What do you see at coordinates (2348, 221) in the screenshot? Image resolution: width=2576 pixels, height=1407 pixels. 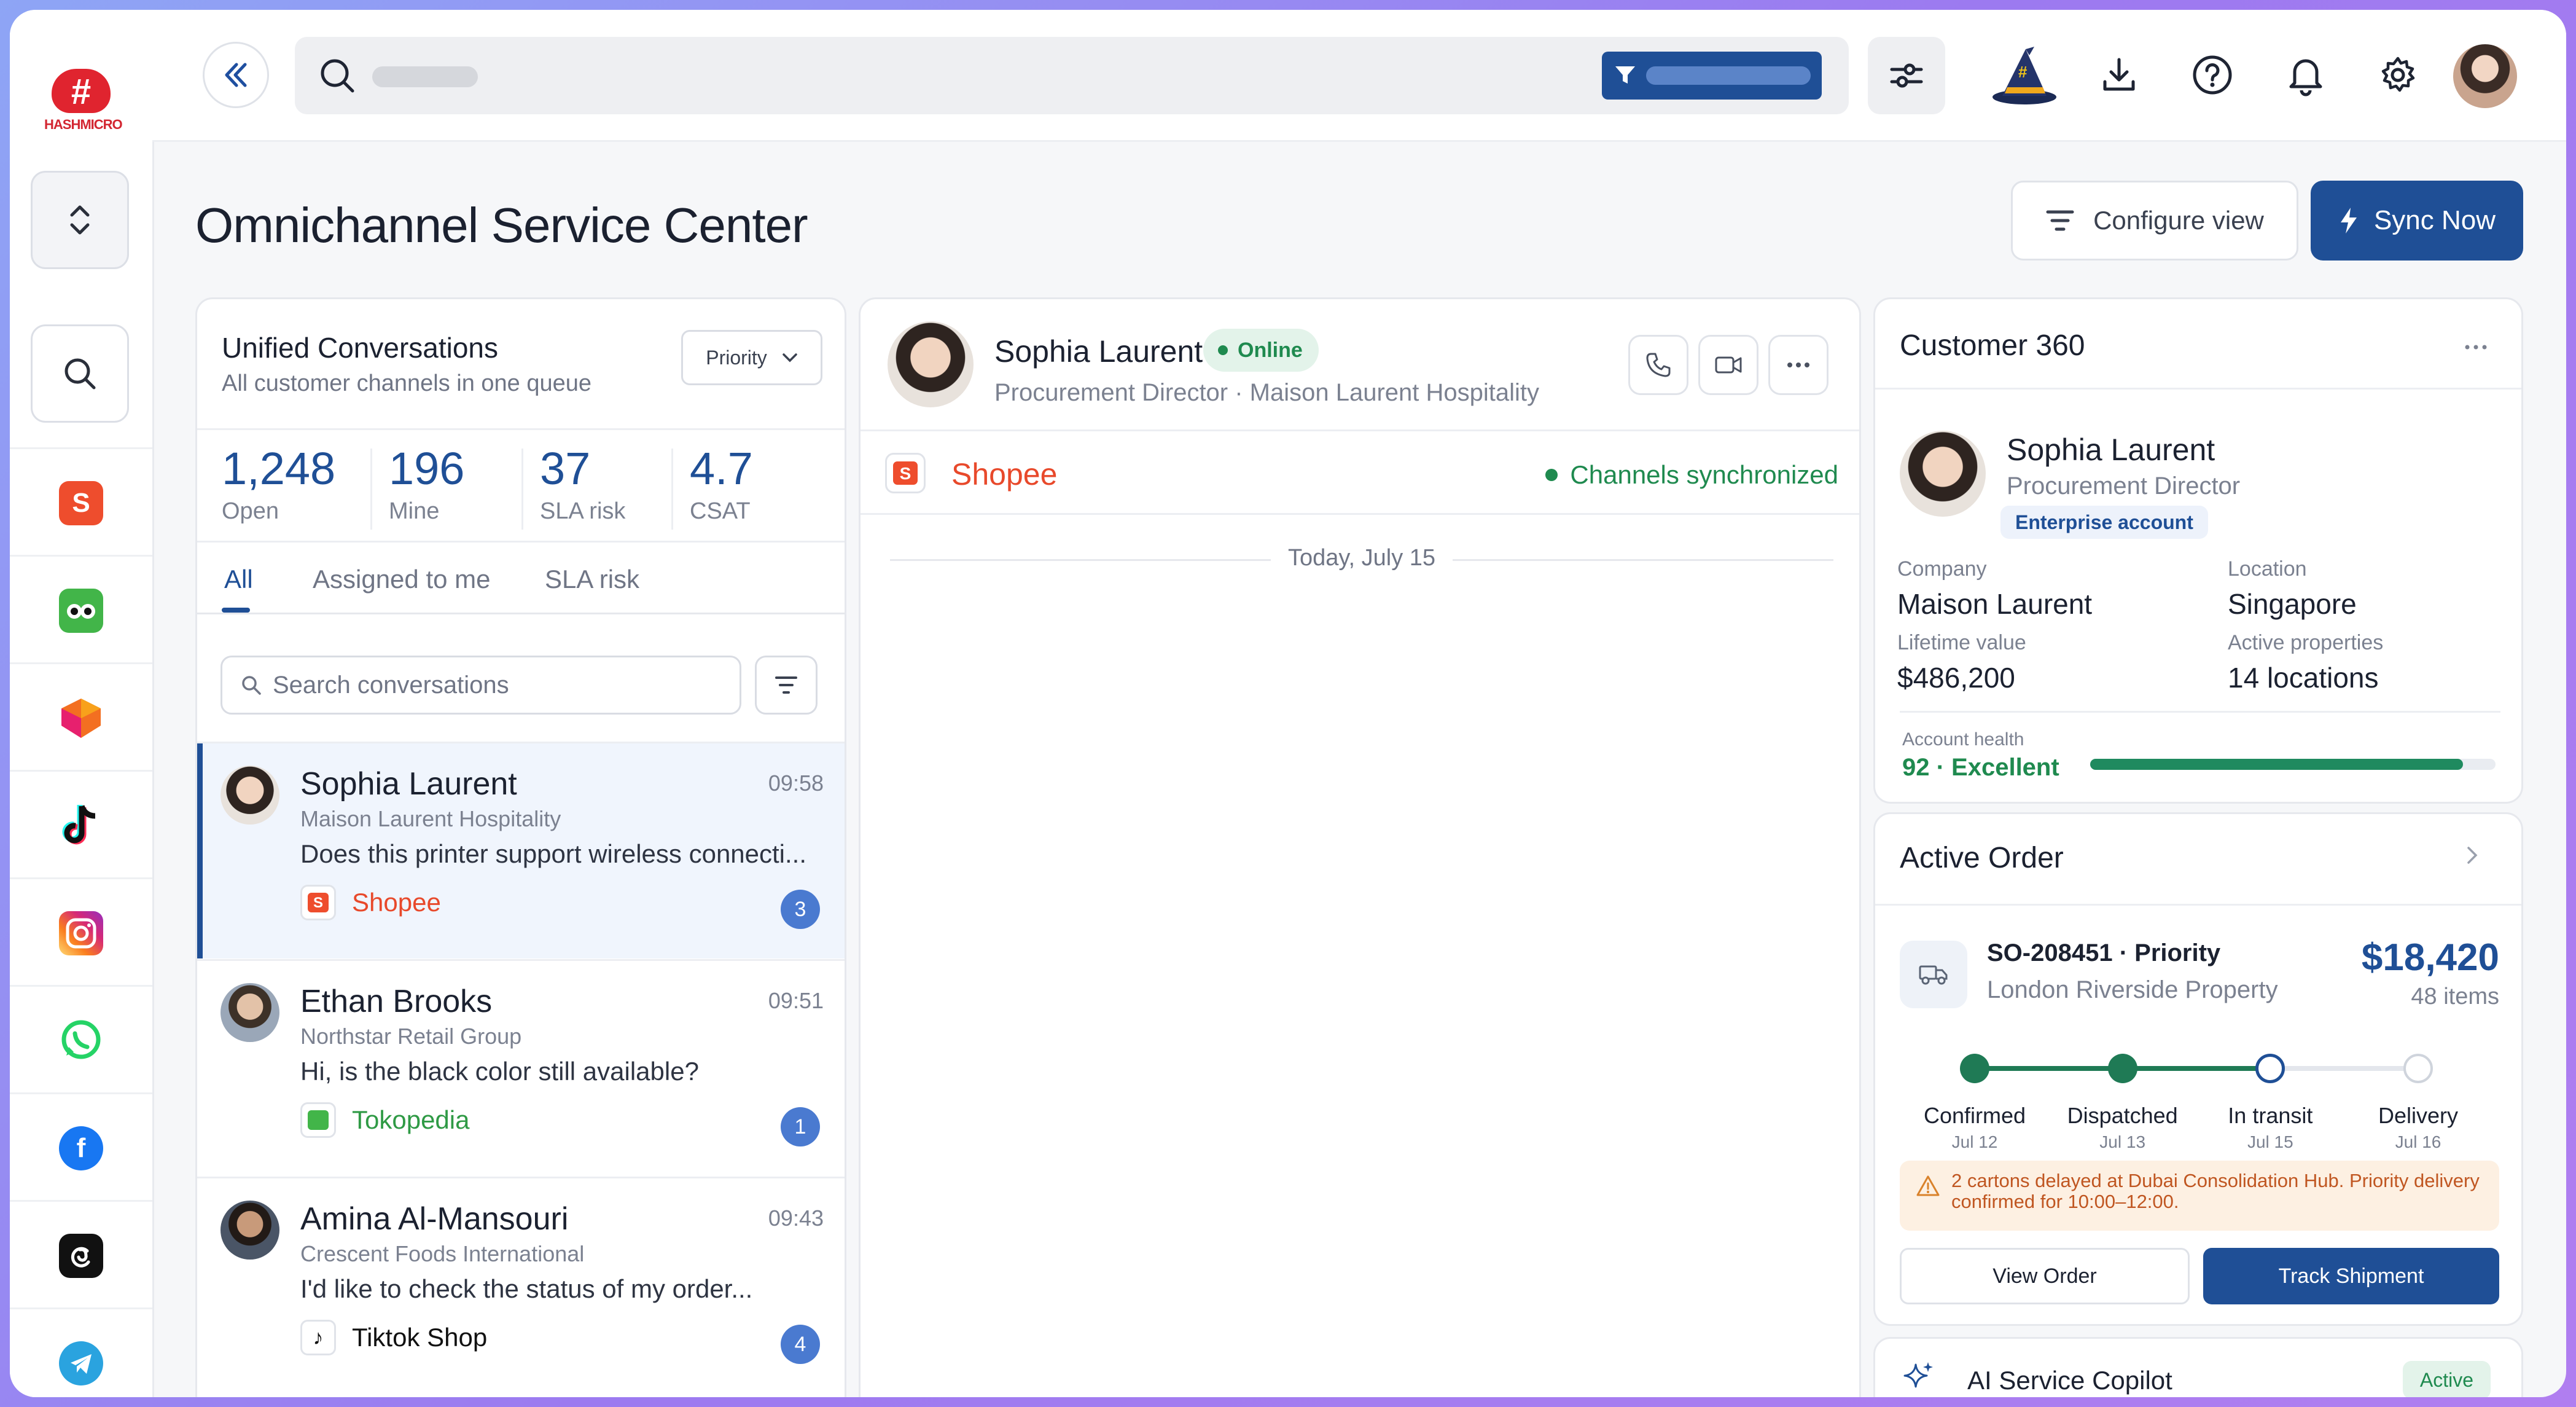 I see `lightning-icon` at bounding box center [2348, 221].